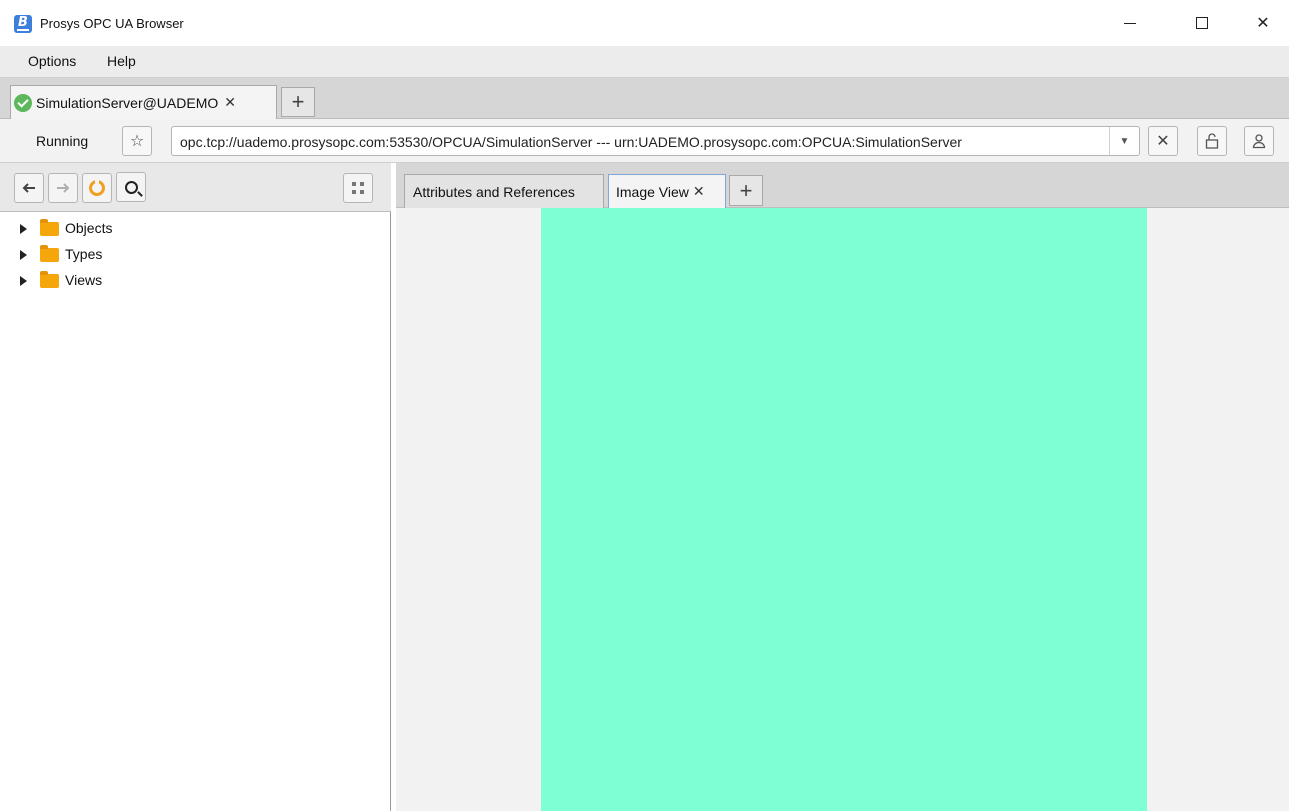 This screenshot has height=811, width=1289. Describe the element at coordinates (195, 229) in the screenshot. I see `tree-item-objects: Objects` at that location.